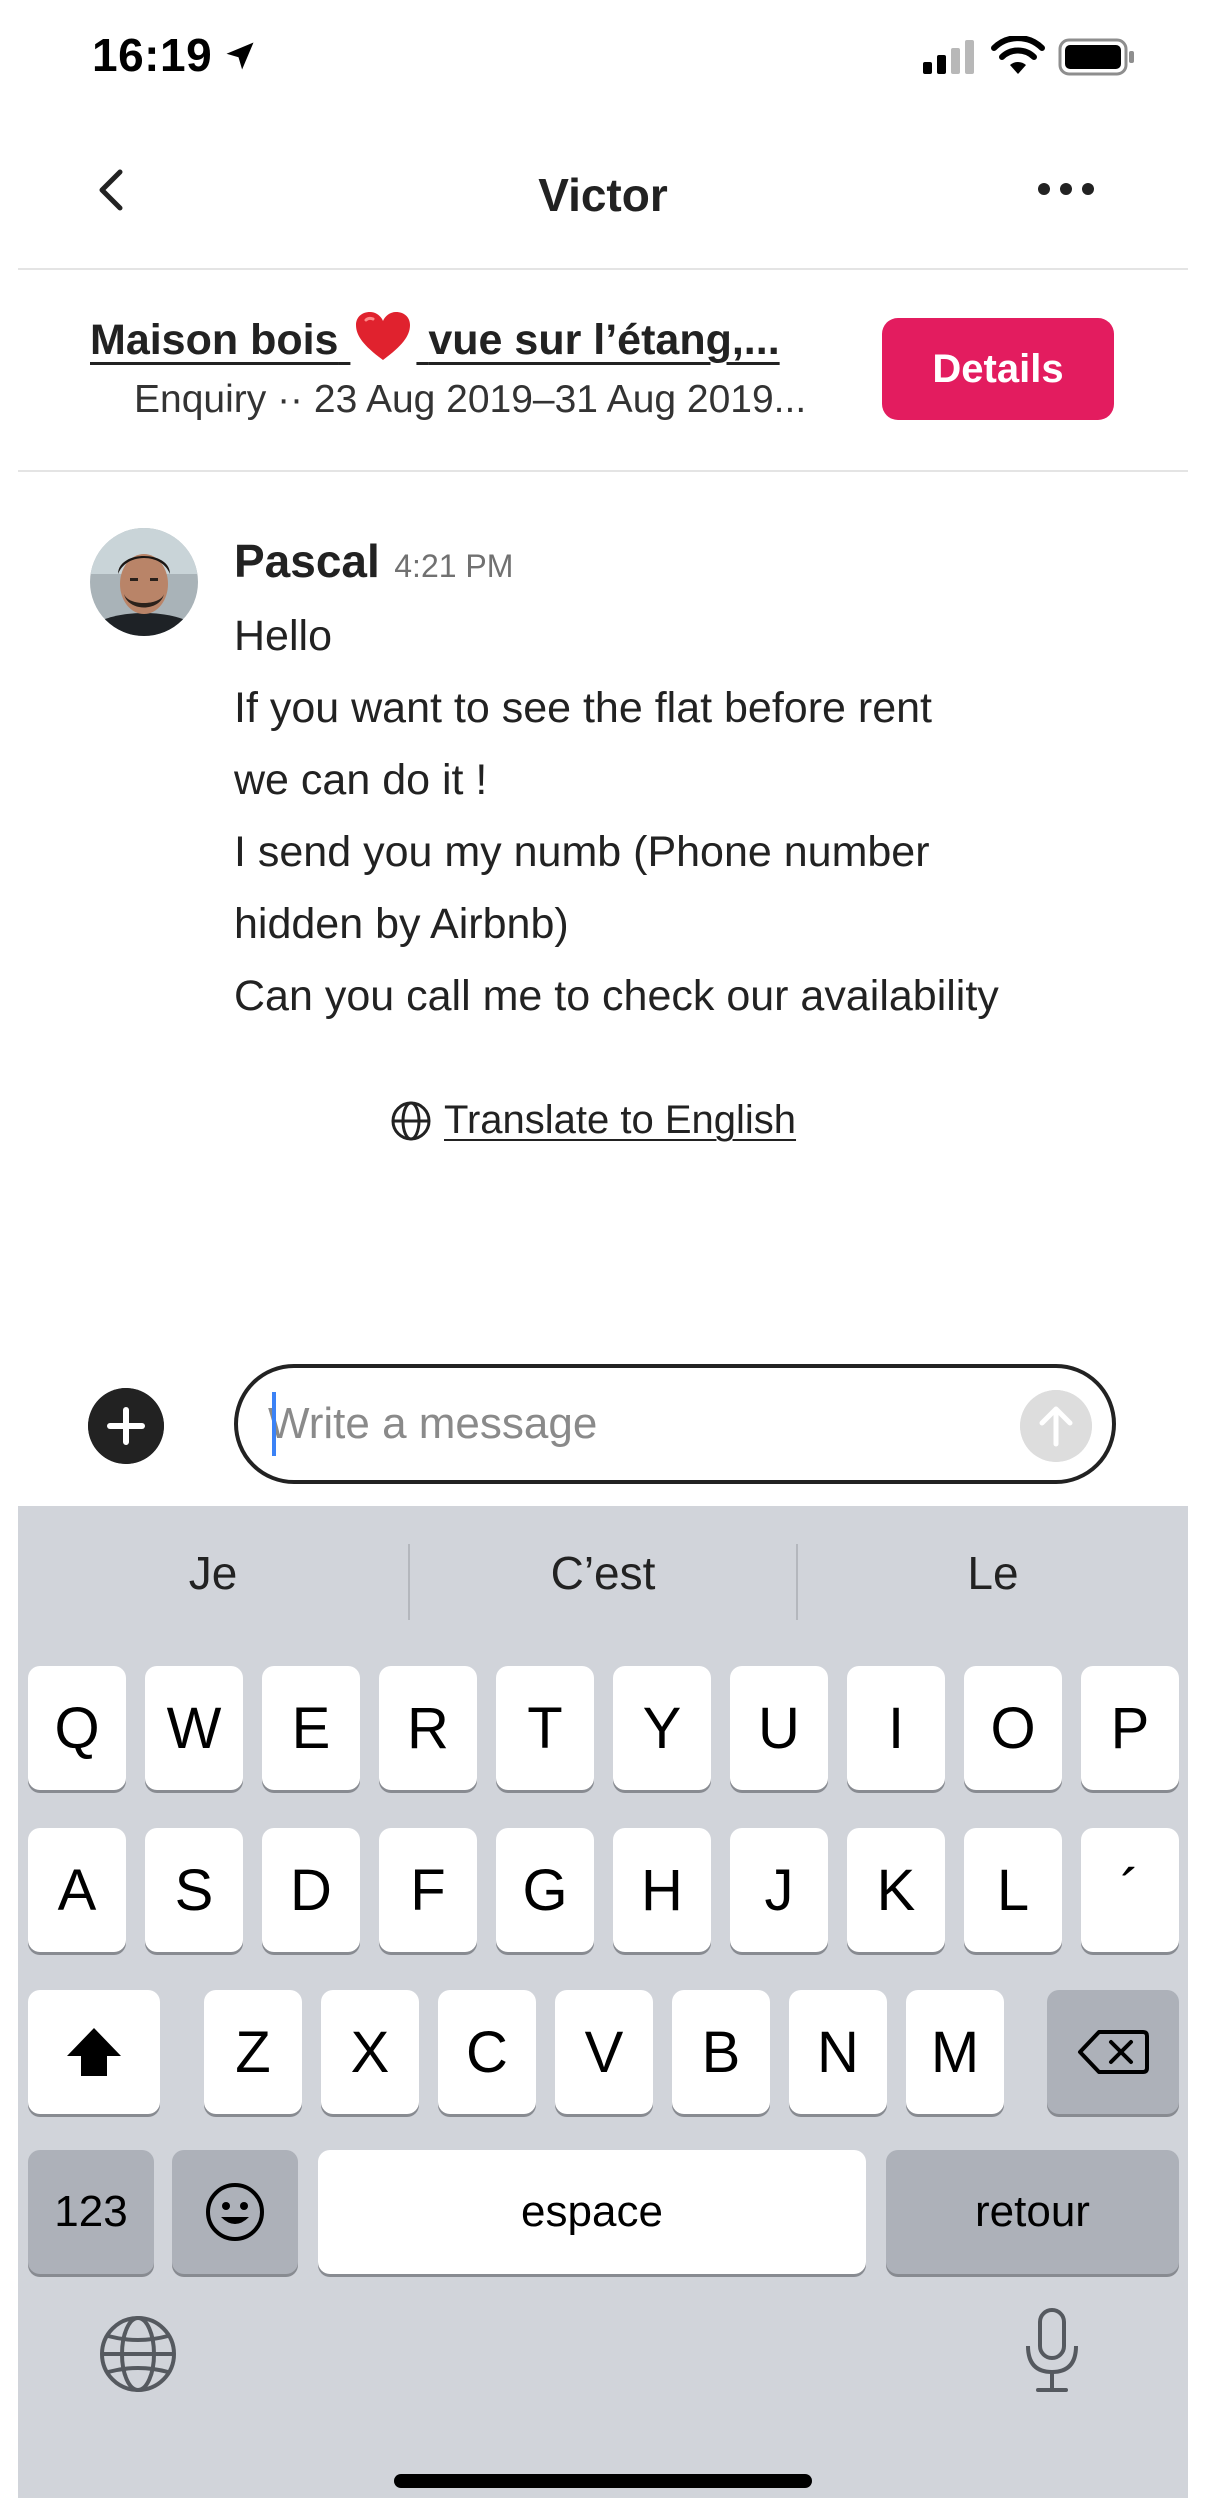  Describe the element at coordinates (1032, 2212) in the screenshot. I see `return-key: retour` at that location.